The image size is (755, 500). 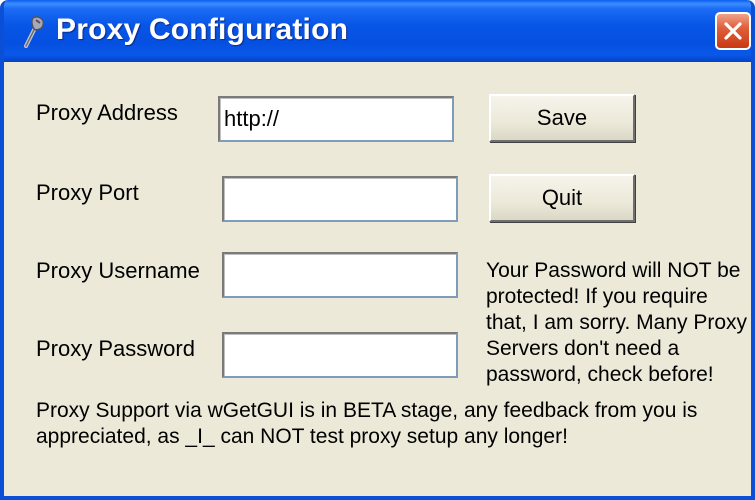 I want to click on proxy-port-label: Proxy Port, so click(x=87, y=192).